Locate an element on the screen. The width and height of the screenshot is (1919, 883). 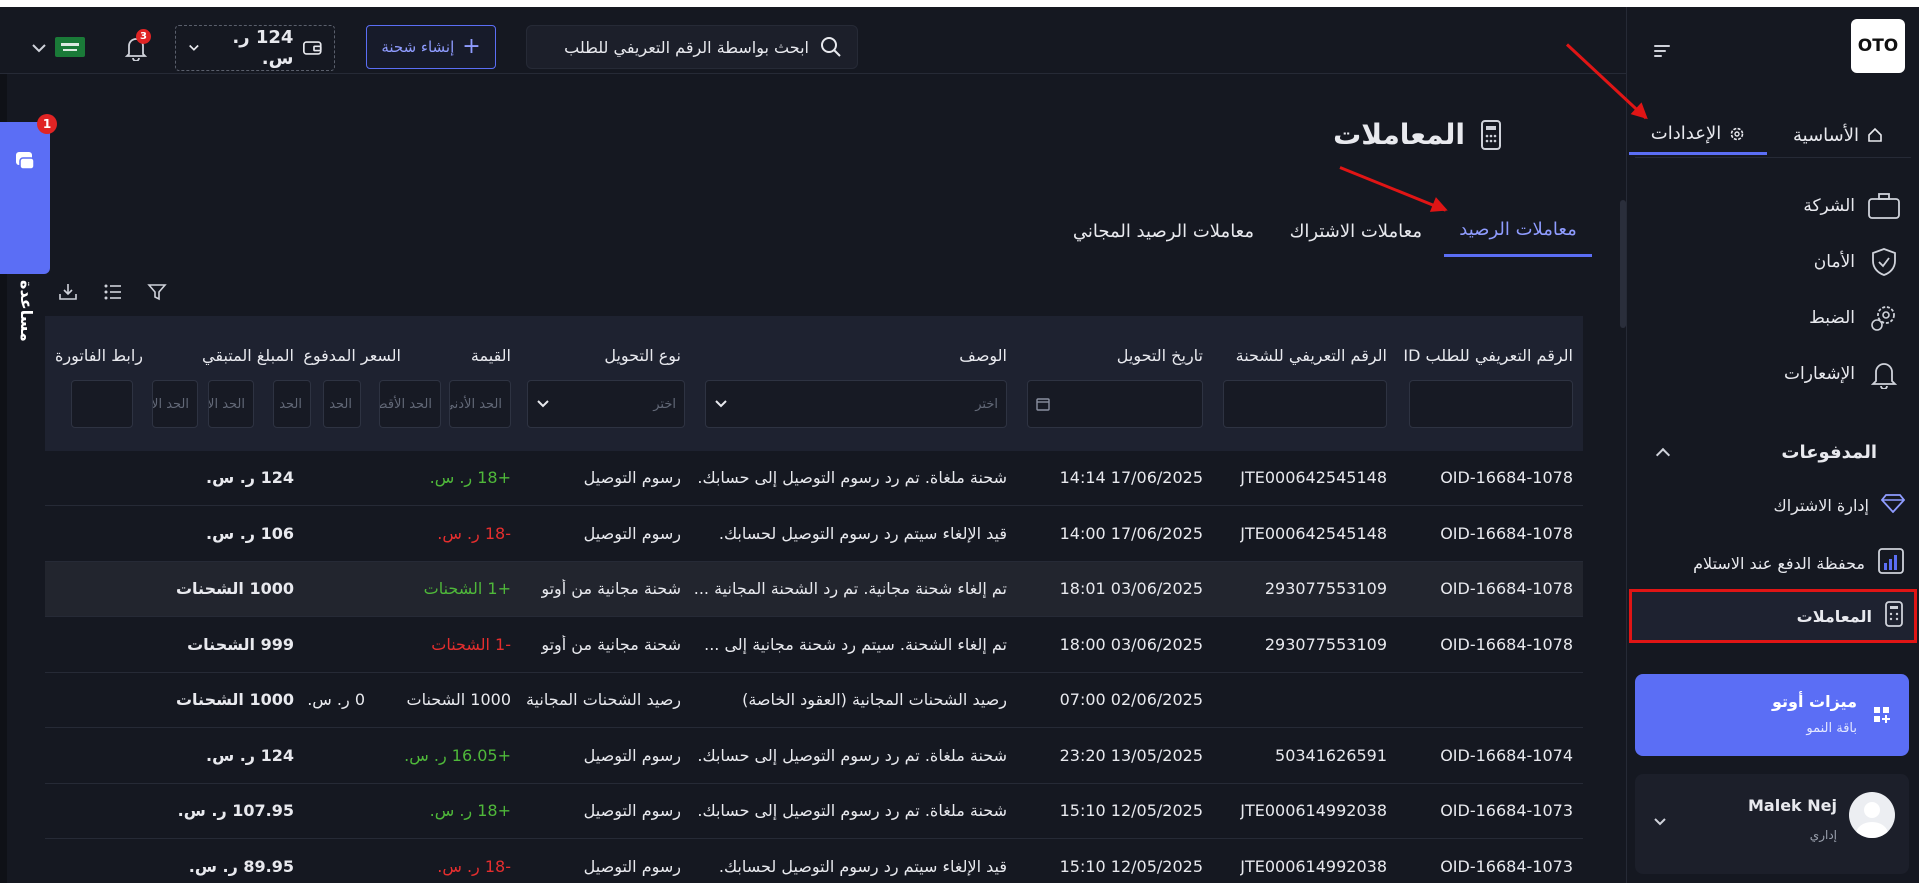
page-title: المعاملات is located at coordinates (1418, 134).